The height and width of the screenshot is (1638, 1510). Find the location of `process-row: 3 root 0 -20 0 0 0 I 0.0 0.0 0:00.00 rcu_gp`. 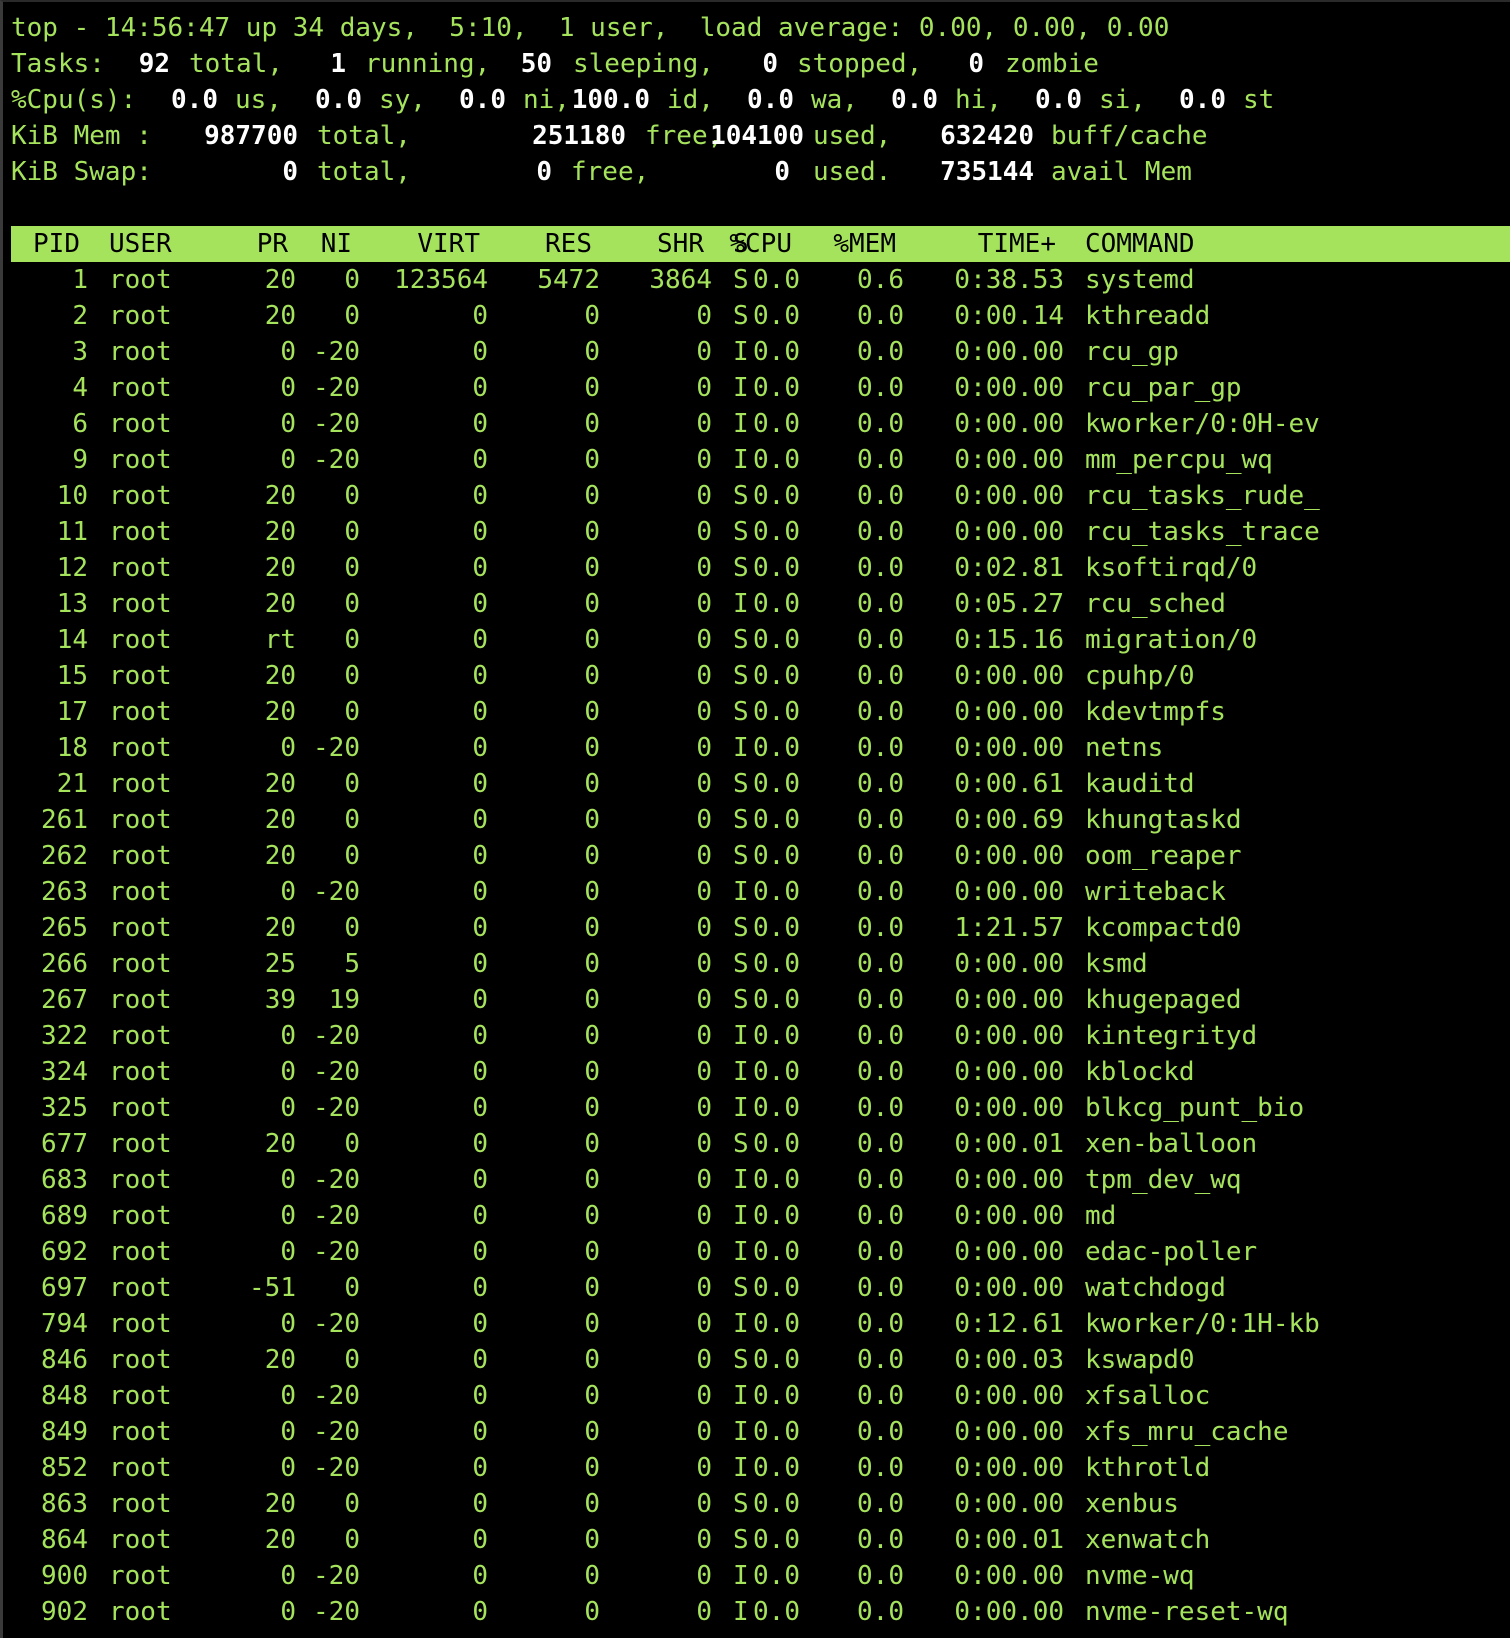

process-row: 3 root 0 -20 0 0 0 I 0.0 0.0 0:00.00 rcu_gp is located at coordinates (756, 352).